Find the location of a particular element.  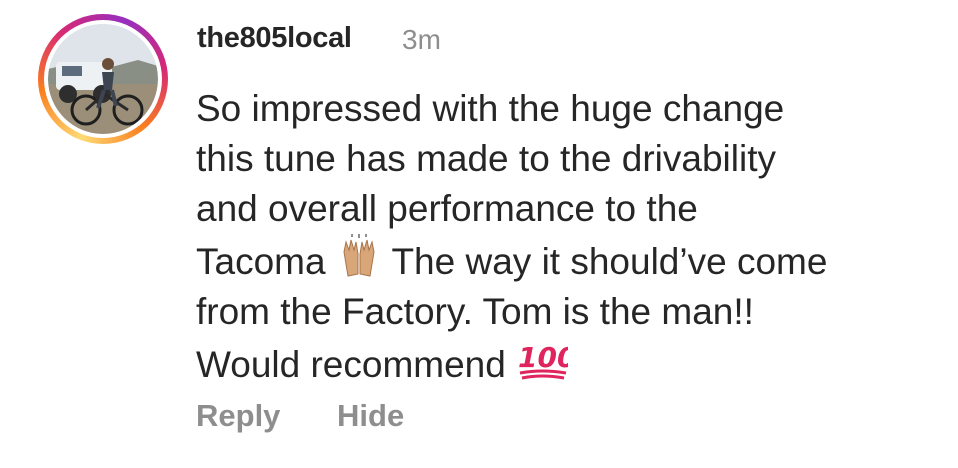

comment-line: The way it should’ve come is located at coordinates (604, 261).